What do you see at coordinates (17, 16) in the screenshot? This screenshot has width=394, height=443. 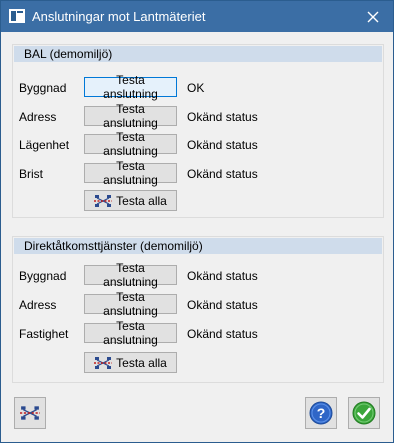 I see `window-app-icon` at bounding box center [17, 16].